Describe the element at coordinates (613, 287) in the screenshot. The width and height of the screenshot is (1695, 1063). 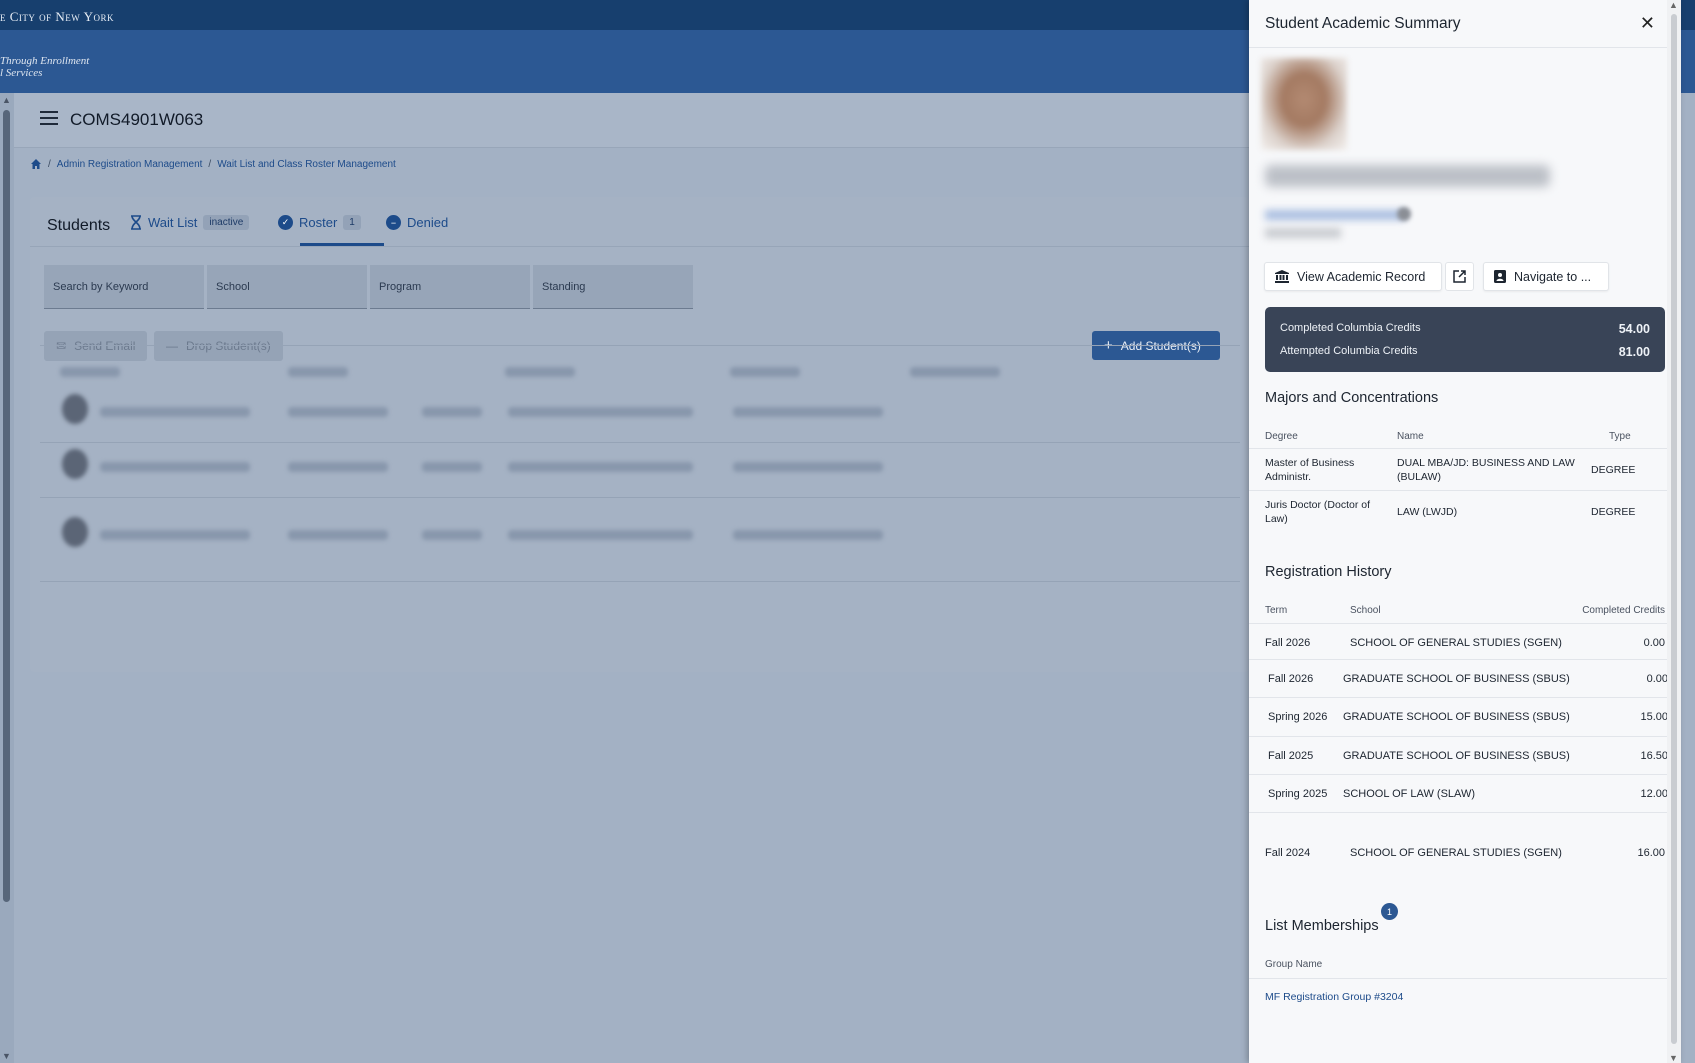
I see `standing-filter: Standing` at that location.